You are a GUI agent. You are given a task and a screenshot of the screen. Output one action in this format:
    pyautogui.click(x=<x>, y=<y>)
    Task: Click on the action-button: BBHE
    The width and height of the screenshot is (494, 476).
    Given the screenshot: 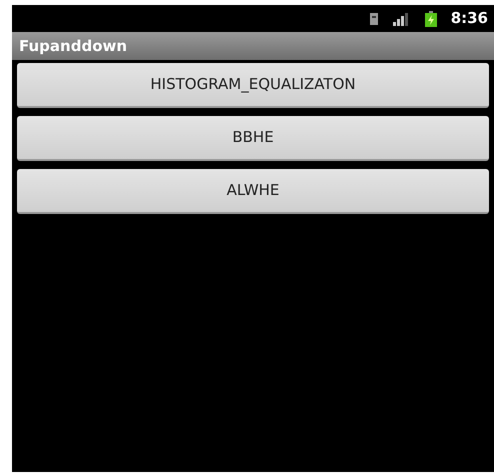 What is the action you would take?
    pyautogui.click(x=253, y=138)
    